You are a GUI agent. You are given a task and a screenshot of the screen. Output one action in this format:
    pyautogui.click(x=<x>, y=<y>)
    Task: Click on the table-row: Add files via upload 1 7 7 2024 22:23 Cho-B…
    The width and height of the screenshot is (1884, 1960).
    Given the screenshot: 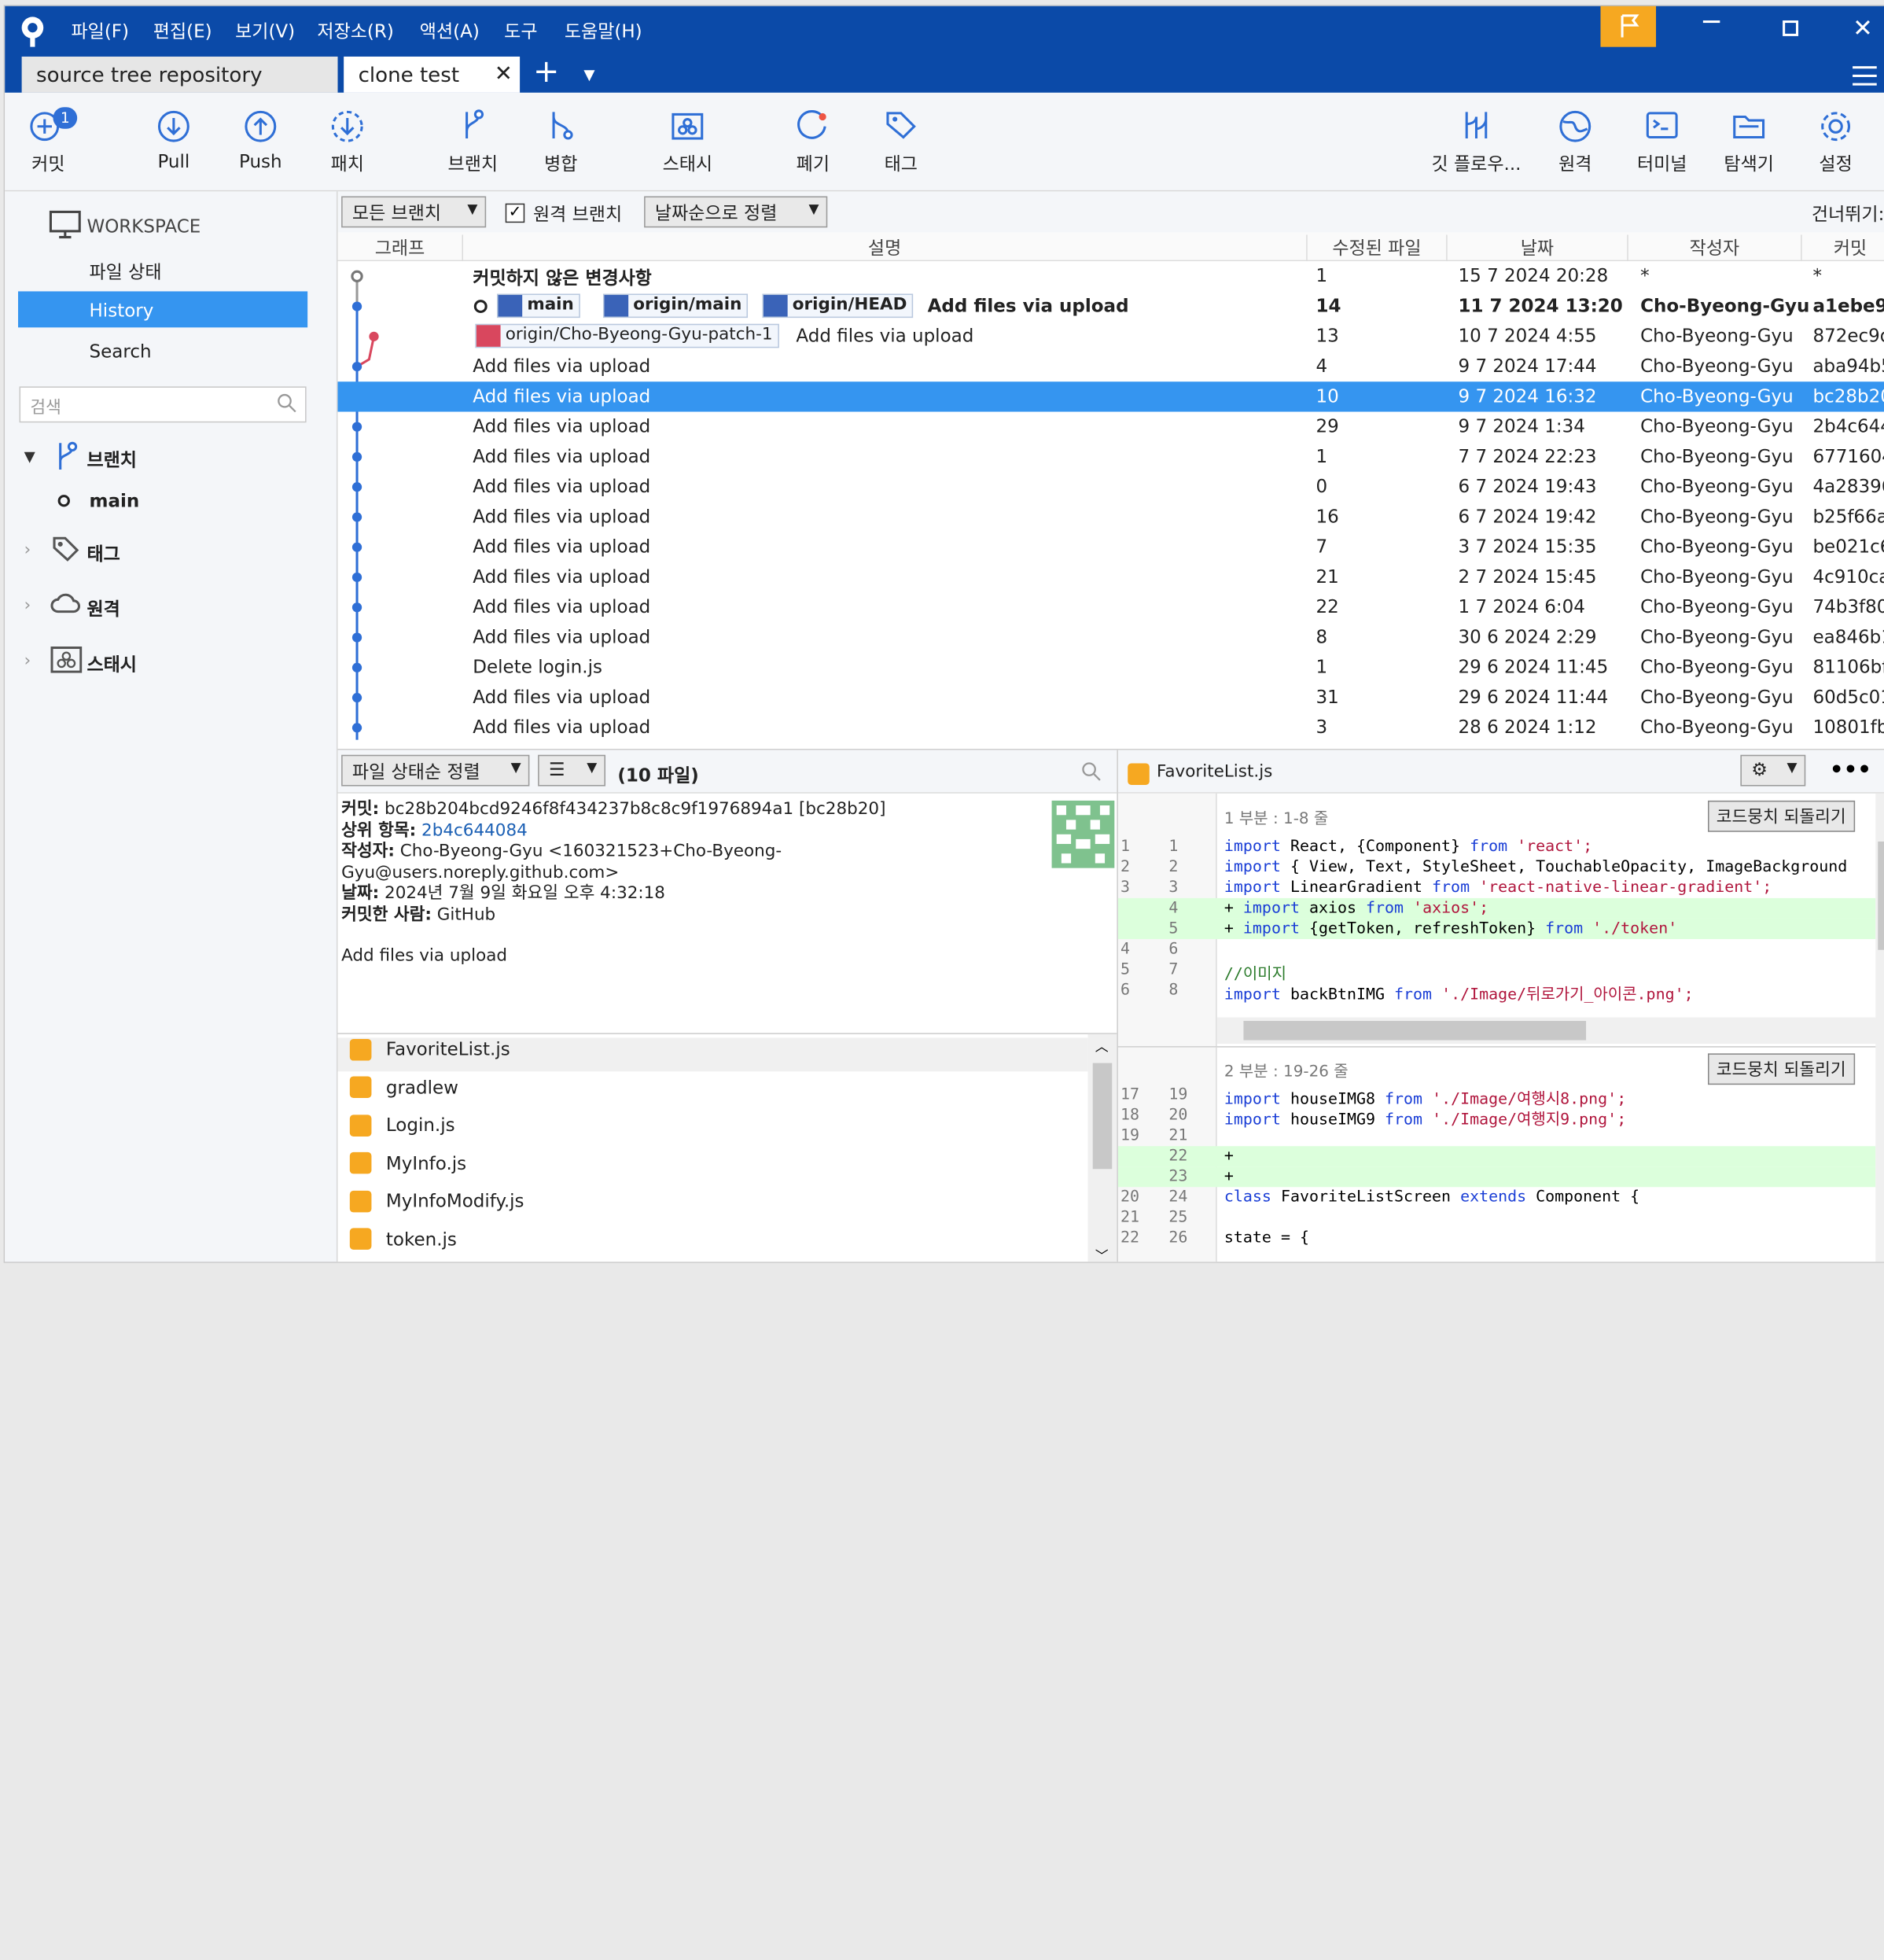 What is the action you would take?
    pyautogui.click(x=1110, y=457)
    